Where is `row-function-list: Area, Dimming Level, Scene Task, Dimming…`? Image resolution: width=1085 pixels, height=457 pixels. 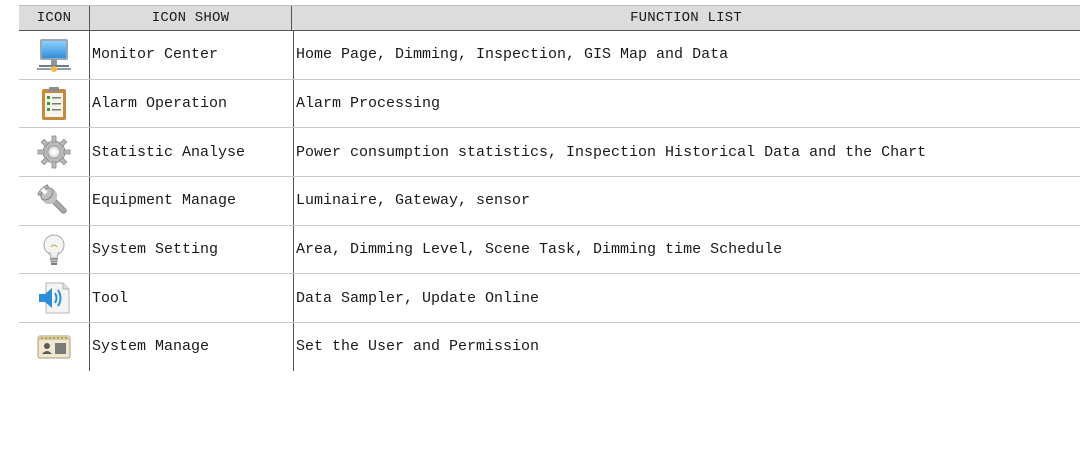
row-function-list: Area, Dimming Level, Scene Task, Dimming… is located at coordinates (539, 250).